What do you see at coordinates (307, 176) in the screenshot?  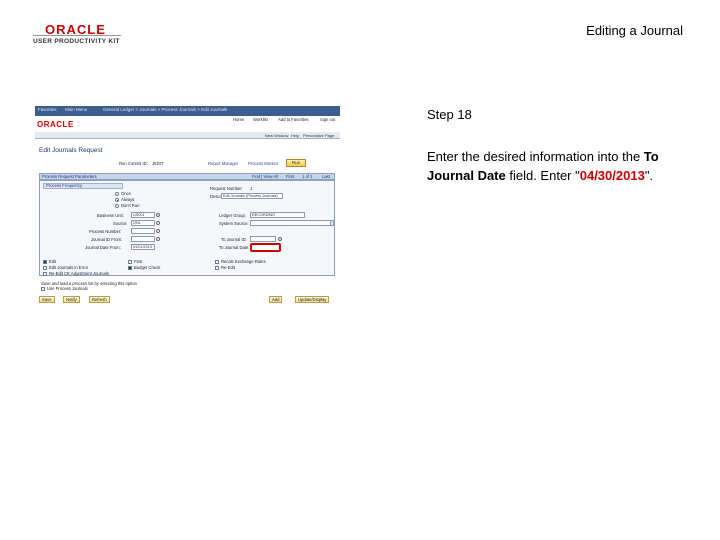 I see `grid-count: 1 of 1` at bounding box center [307, 176].